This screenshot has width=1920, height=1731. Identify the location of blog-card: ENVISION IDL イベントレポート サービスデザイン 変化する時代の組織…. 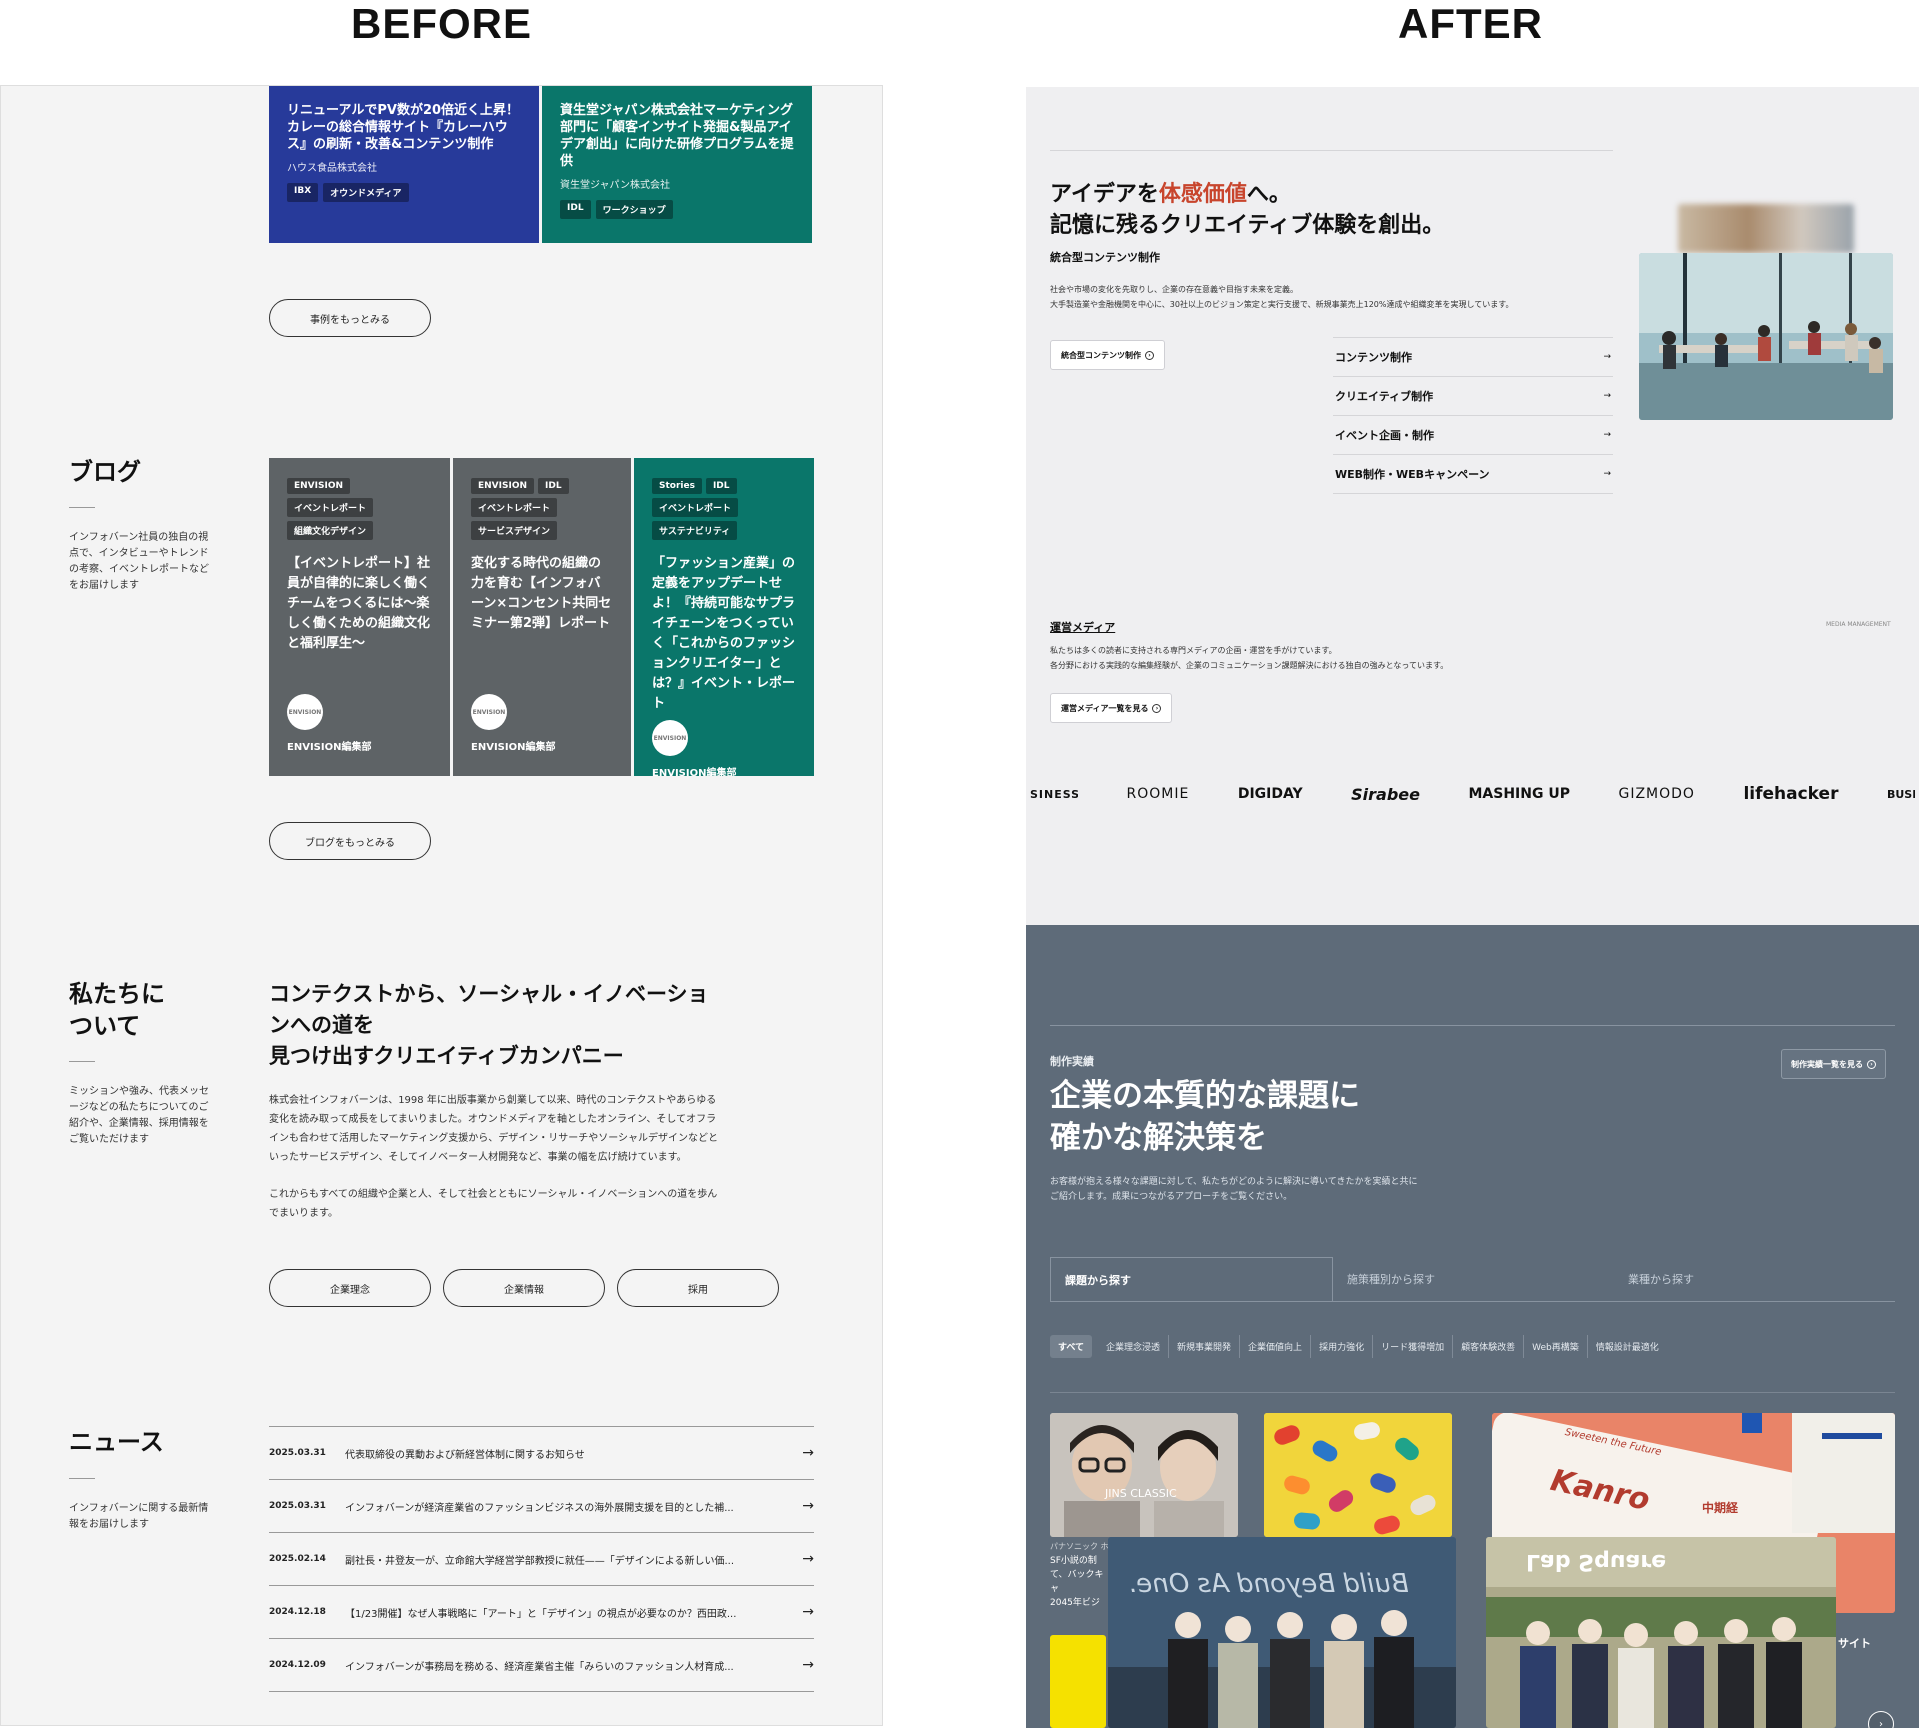
(542, 617).